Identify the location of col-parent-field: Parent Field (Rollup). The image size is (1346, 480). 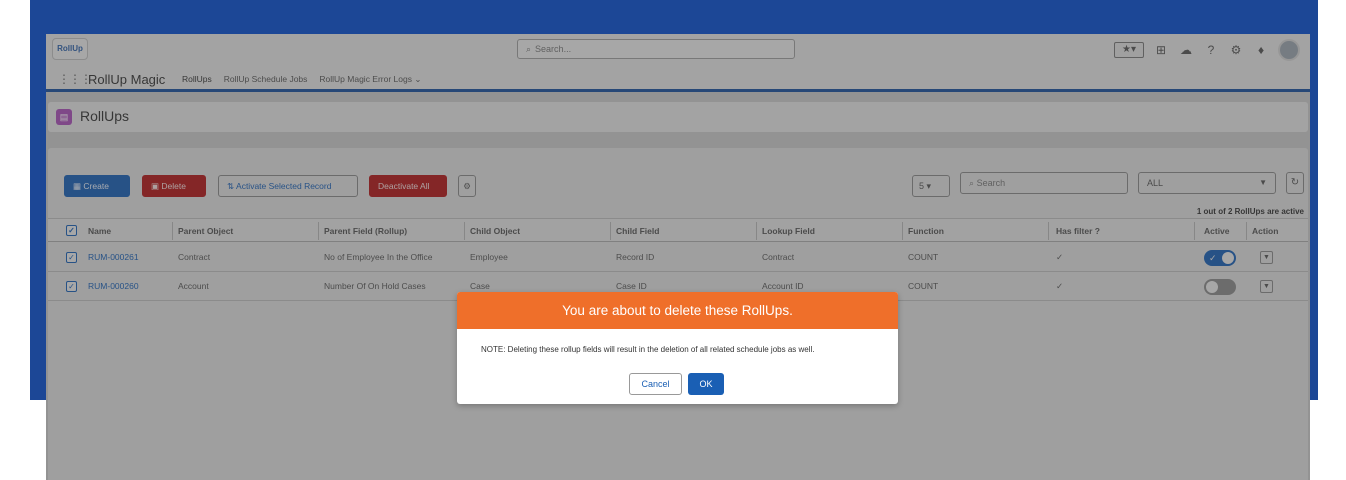
(365, 231).